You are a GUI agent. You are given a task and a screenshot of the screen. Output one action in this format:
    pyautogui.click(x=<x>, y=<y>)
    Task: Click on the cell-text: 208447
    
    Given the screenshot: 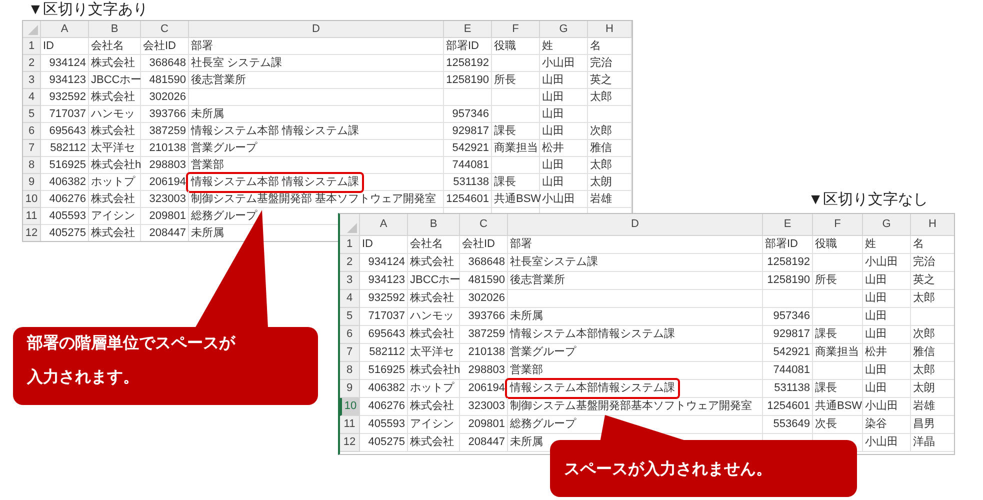 What is the action you would take?
    pyautogui.click(x=167, y=233)
    